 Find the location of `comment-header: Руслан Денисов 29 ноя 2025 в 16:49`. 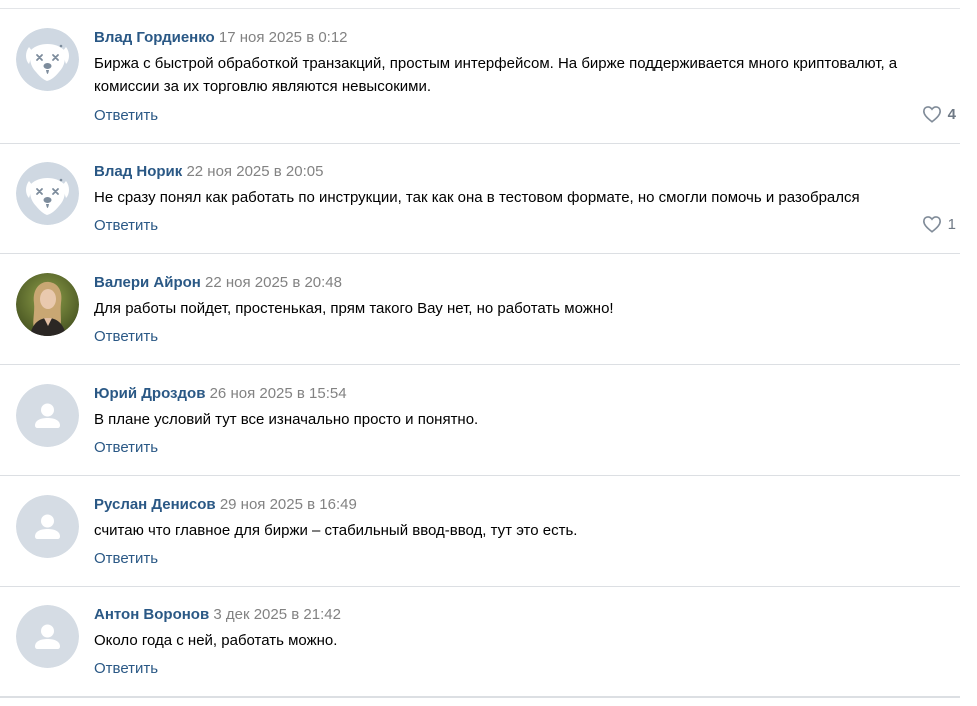

comment-header: Руслан Денисов 29 ноя 2025 в 16:49 is located at coordinates (225, 505).